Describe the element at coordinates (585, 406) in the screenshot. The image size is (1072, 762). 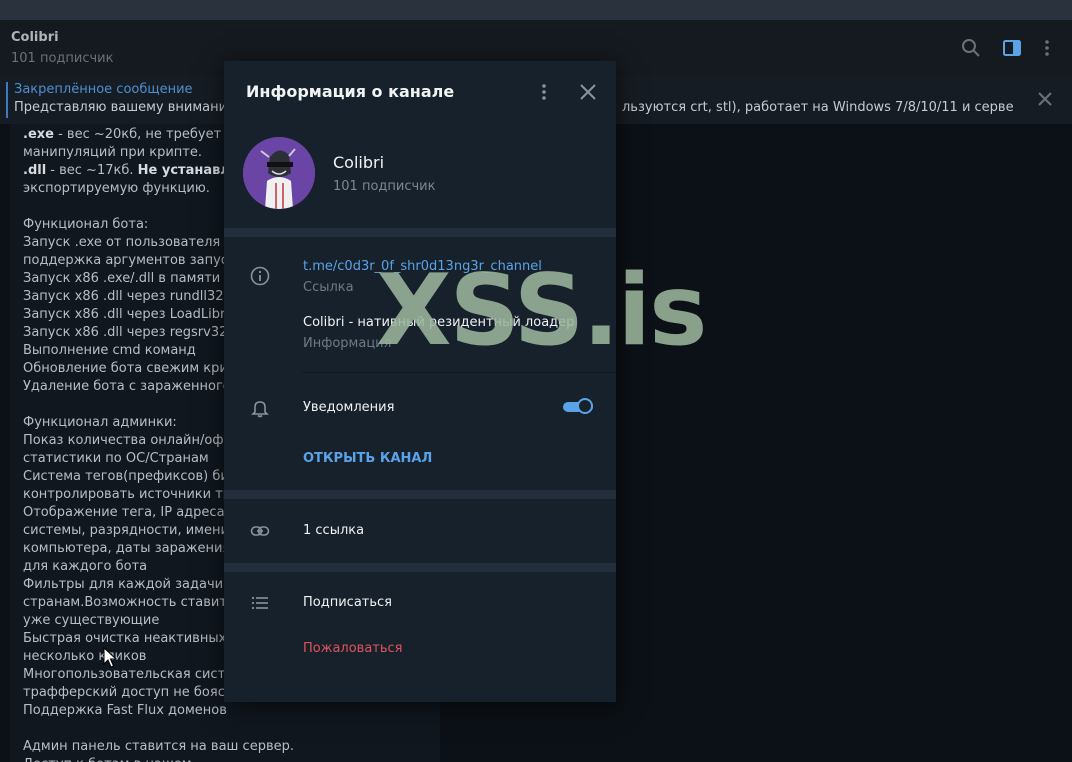
I see `toggle-knob` at that location.